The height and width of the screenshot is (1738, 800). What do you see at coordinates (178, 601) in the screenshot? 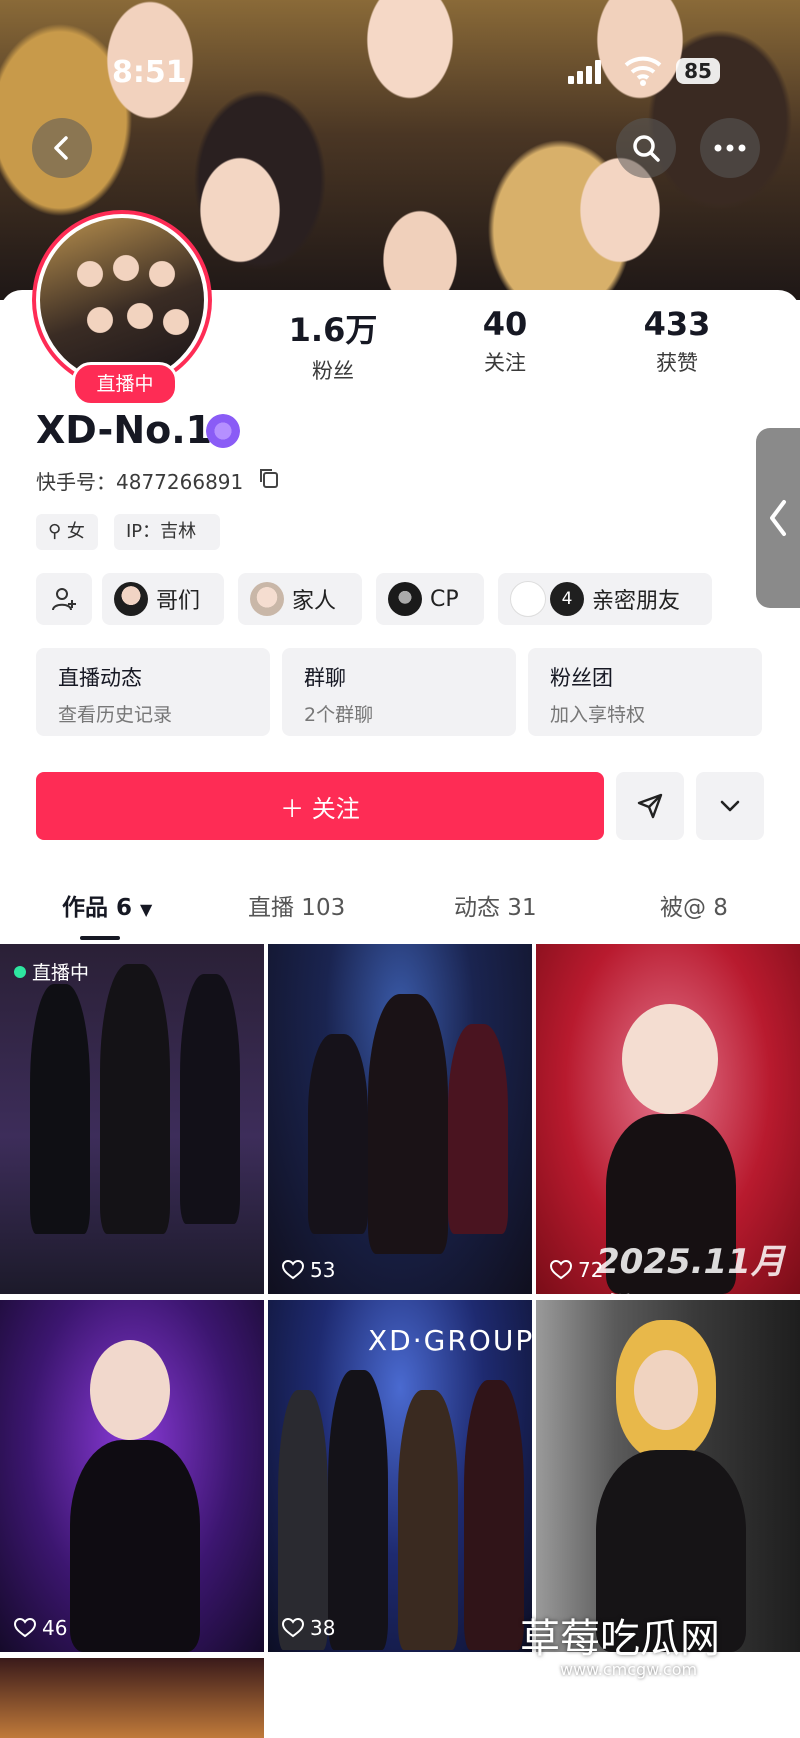
I see `relation-label: 哥们` at bounding box center [178, 601].